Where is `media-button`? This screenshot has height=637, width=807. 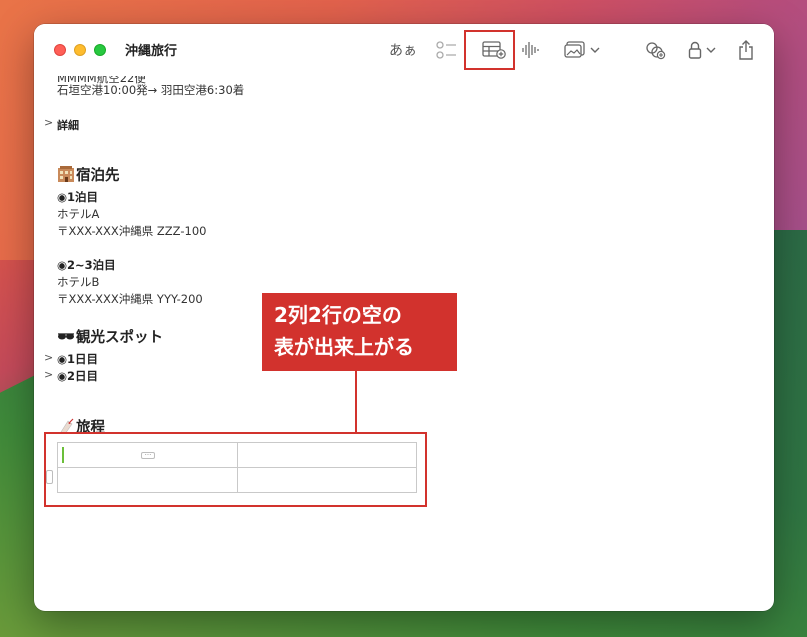
media-button is located at coordinates (582, 50).